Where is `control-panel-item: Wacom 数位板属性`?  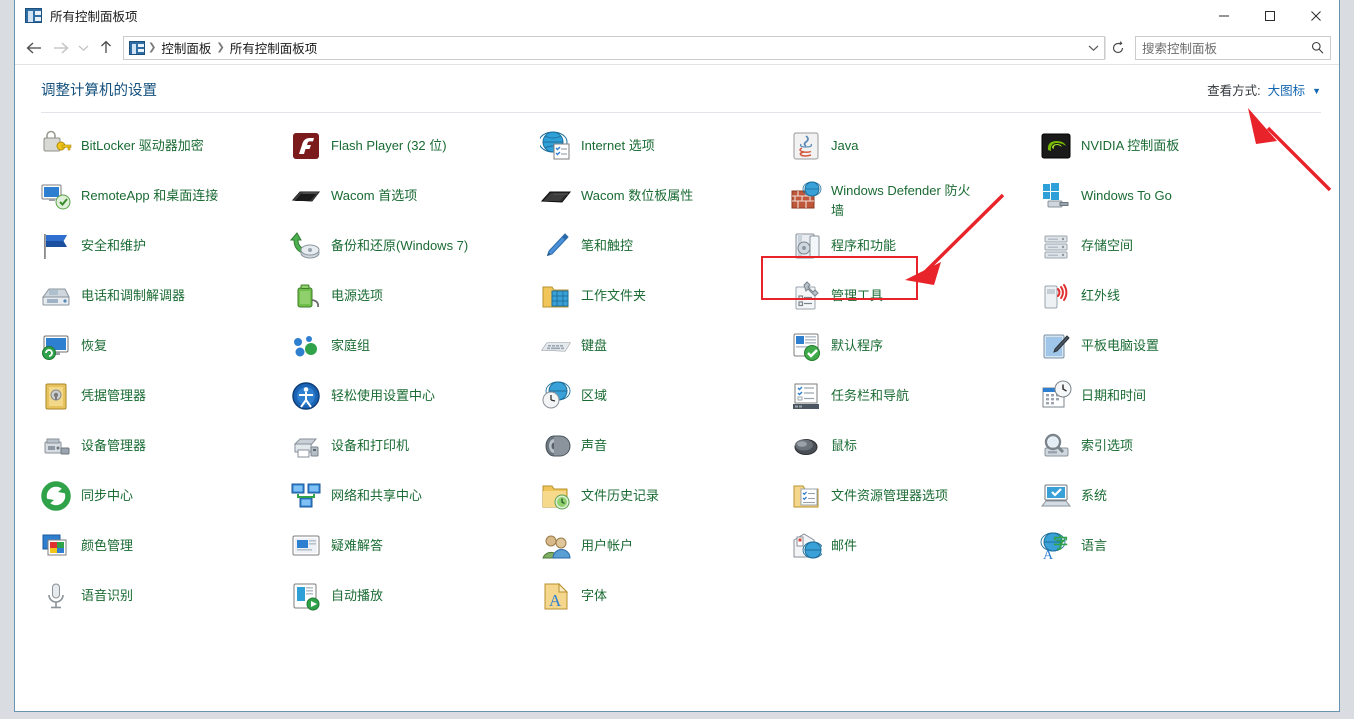 control-panel-item: Wacom 数位板属性 is located at coordinates (665, 202).